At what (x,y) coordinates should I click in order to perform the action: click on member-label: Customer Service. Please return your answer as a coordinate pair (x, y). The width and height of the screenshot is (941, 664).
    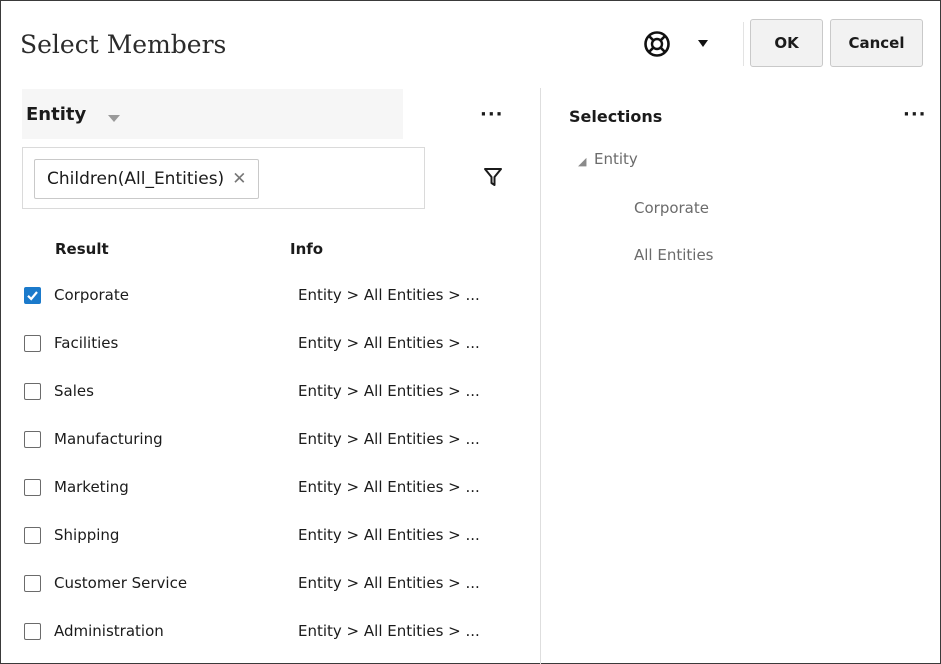
    Looking at the image, I should click on (121, 583).